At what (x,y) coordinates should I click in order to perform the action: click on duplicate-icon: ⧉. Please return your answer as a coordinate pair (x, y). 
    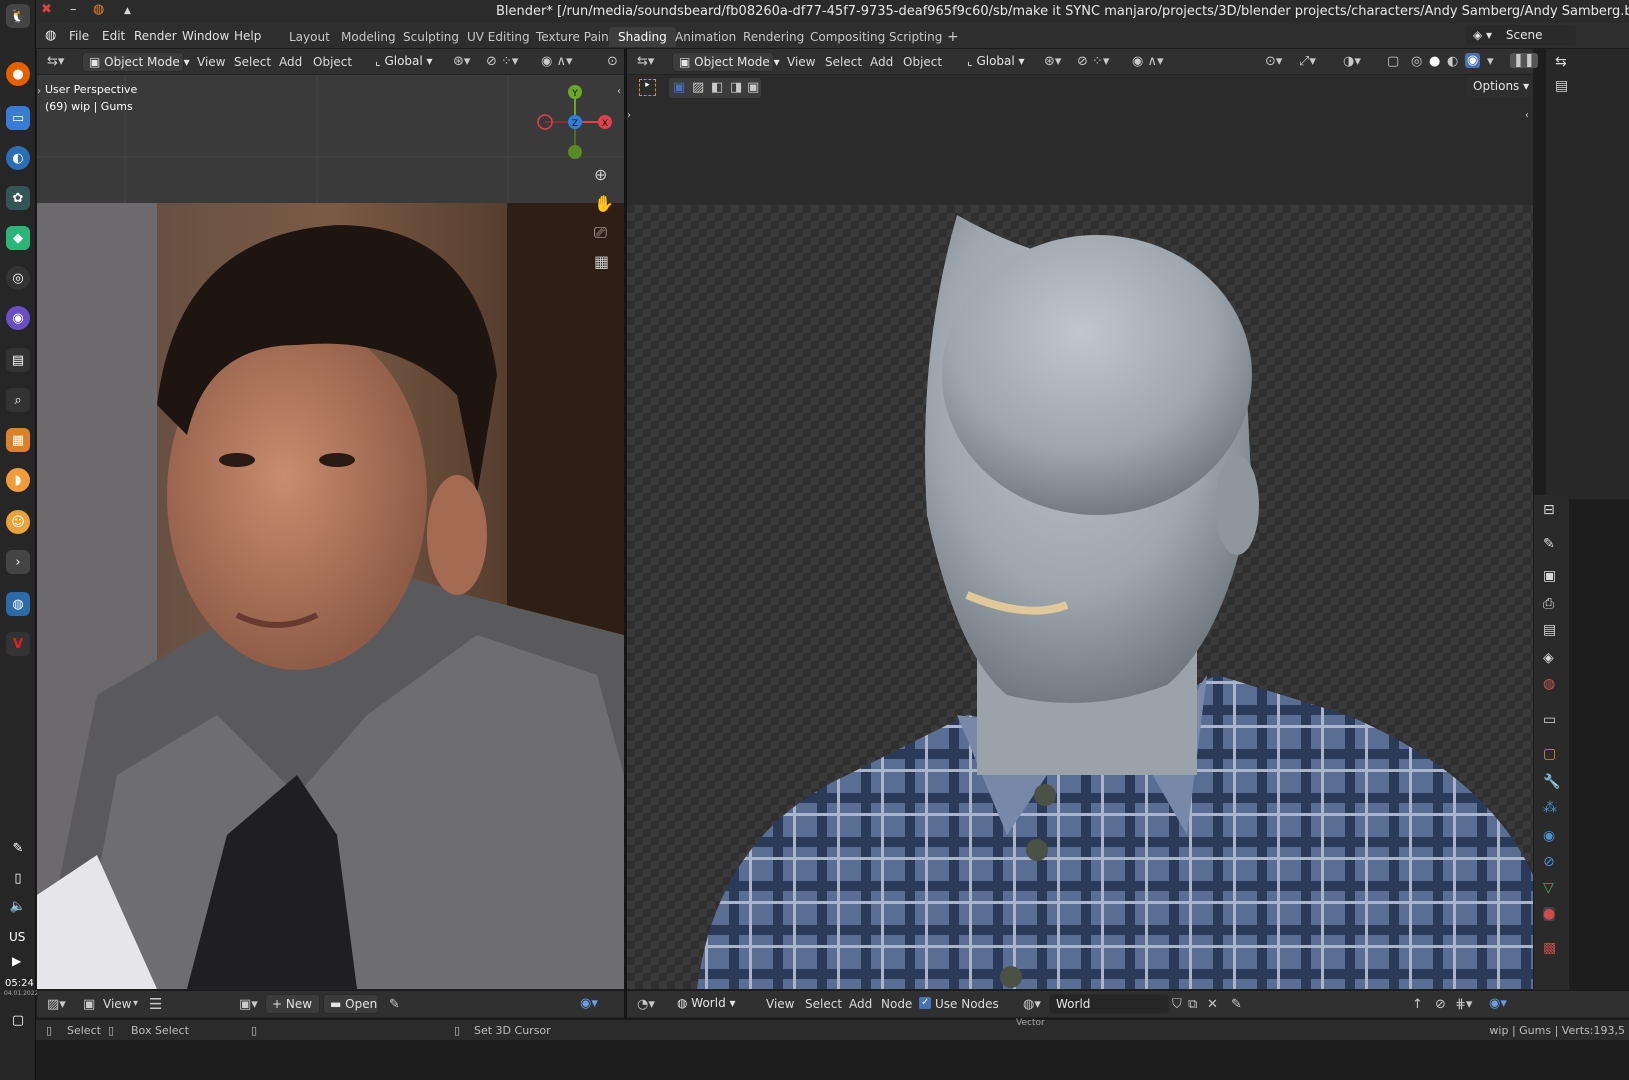
    Looking at the image, I should click on (1192, 1004).